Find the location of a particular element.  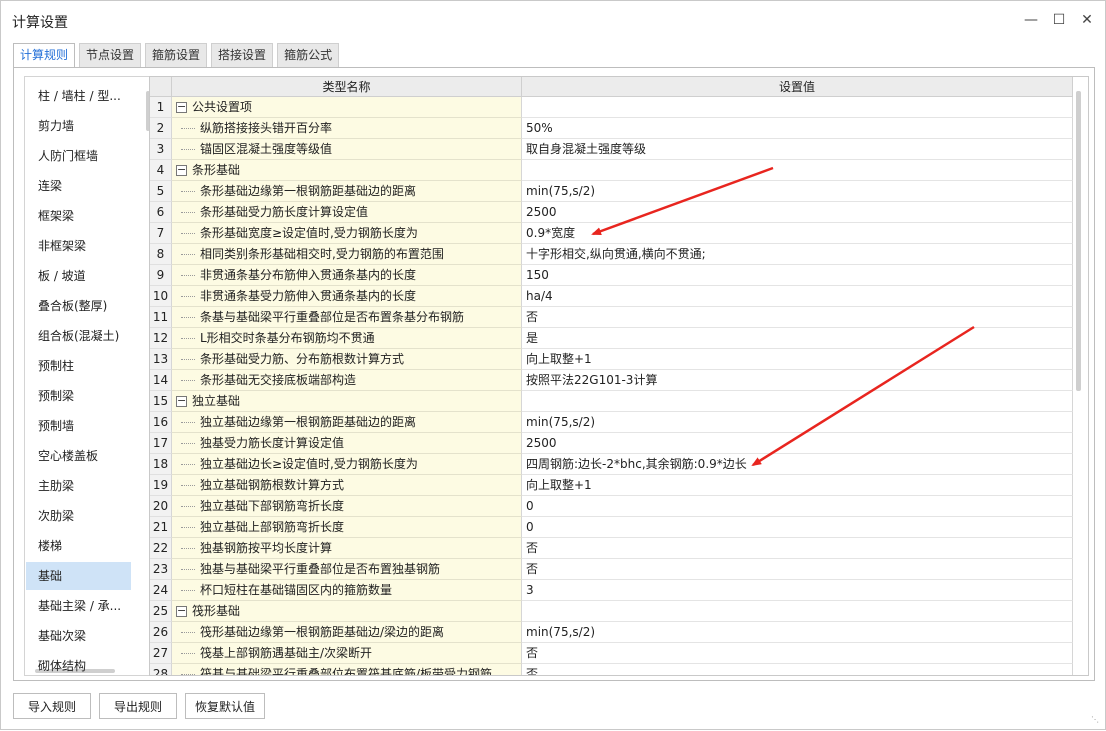

sidebar-item-frame-beam: 框架梁 is located at coordinates (78, 216).